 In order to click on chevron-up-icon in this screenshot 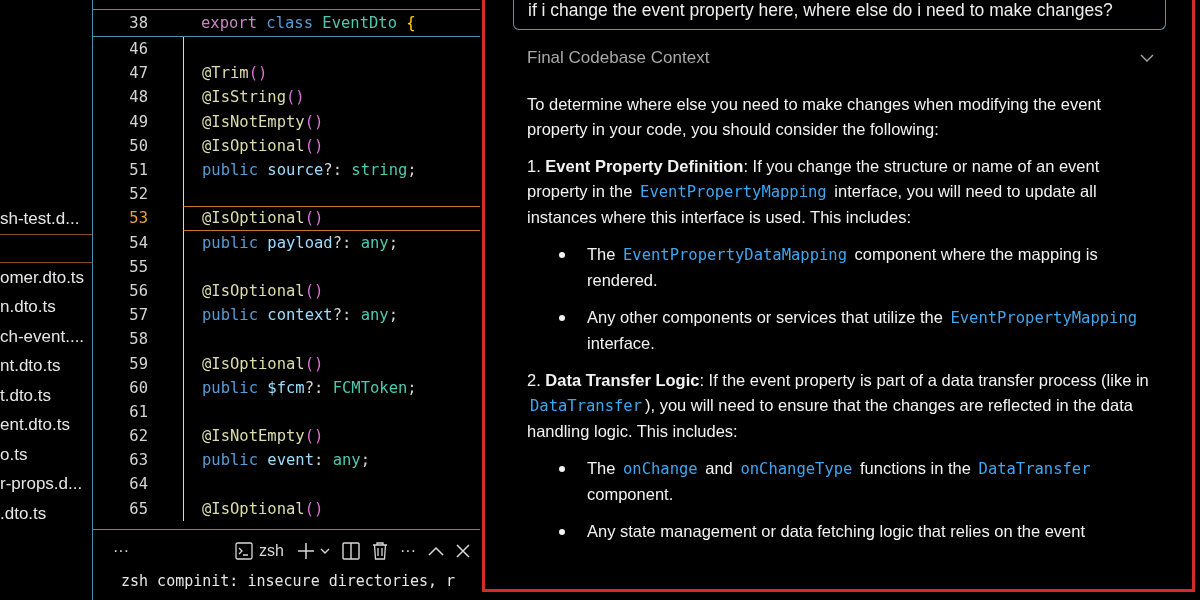, I will do `click(436, 551)`.